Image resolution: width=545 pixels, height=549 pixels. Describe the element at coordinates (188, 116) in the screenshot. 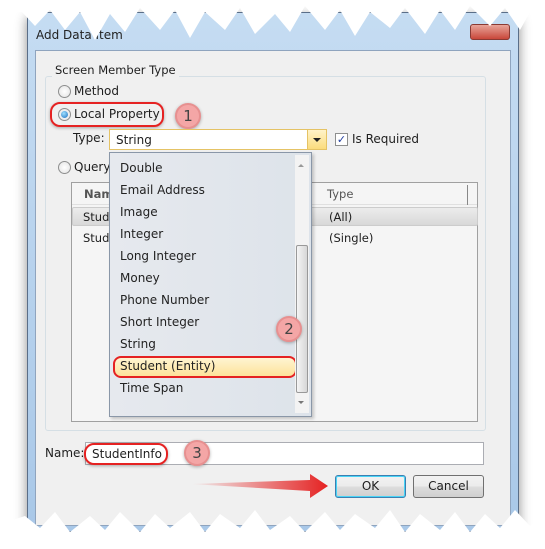

I see `callout-1: 1` at that location.